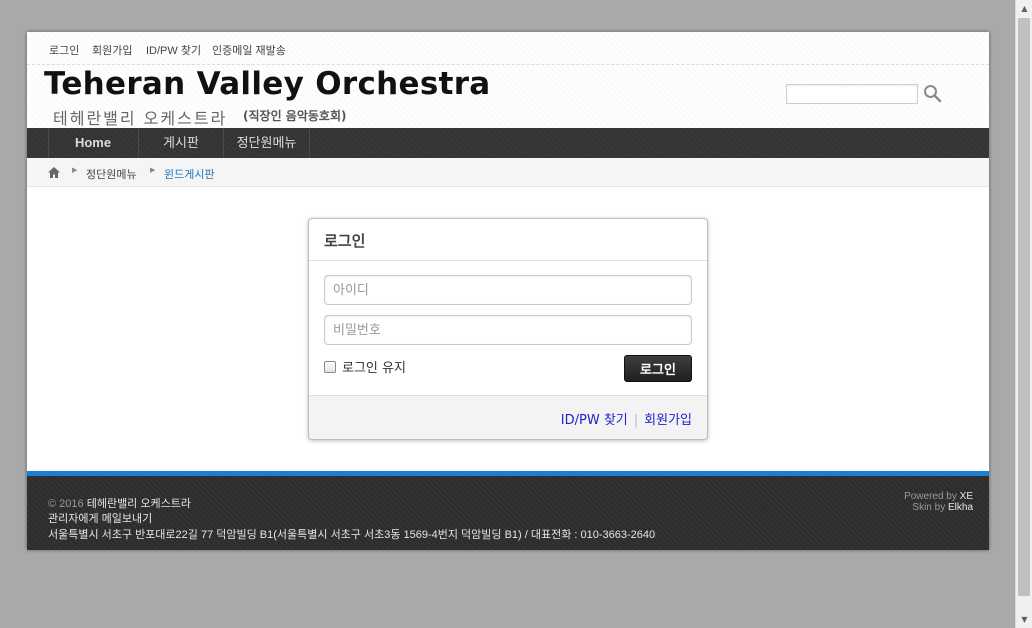 The image size is (1032, 628). What do you see at coordinates (64, 50) in the screenshot?
I see `login-link: 로그인` at bounding box center [64, 50].